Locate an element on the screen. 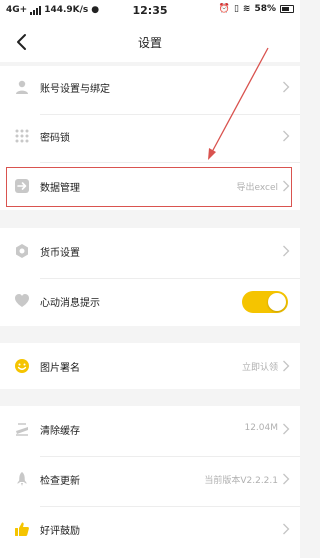 The height and width of the screenshot is (558, 320). row-label: 心动消息提示 is located at coordinates (70, 303).